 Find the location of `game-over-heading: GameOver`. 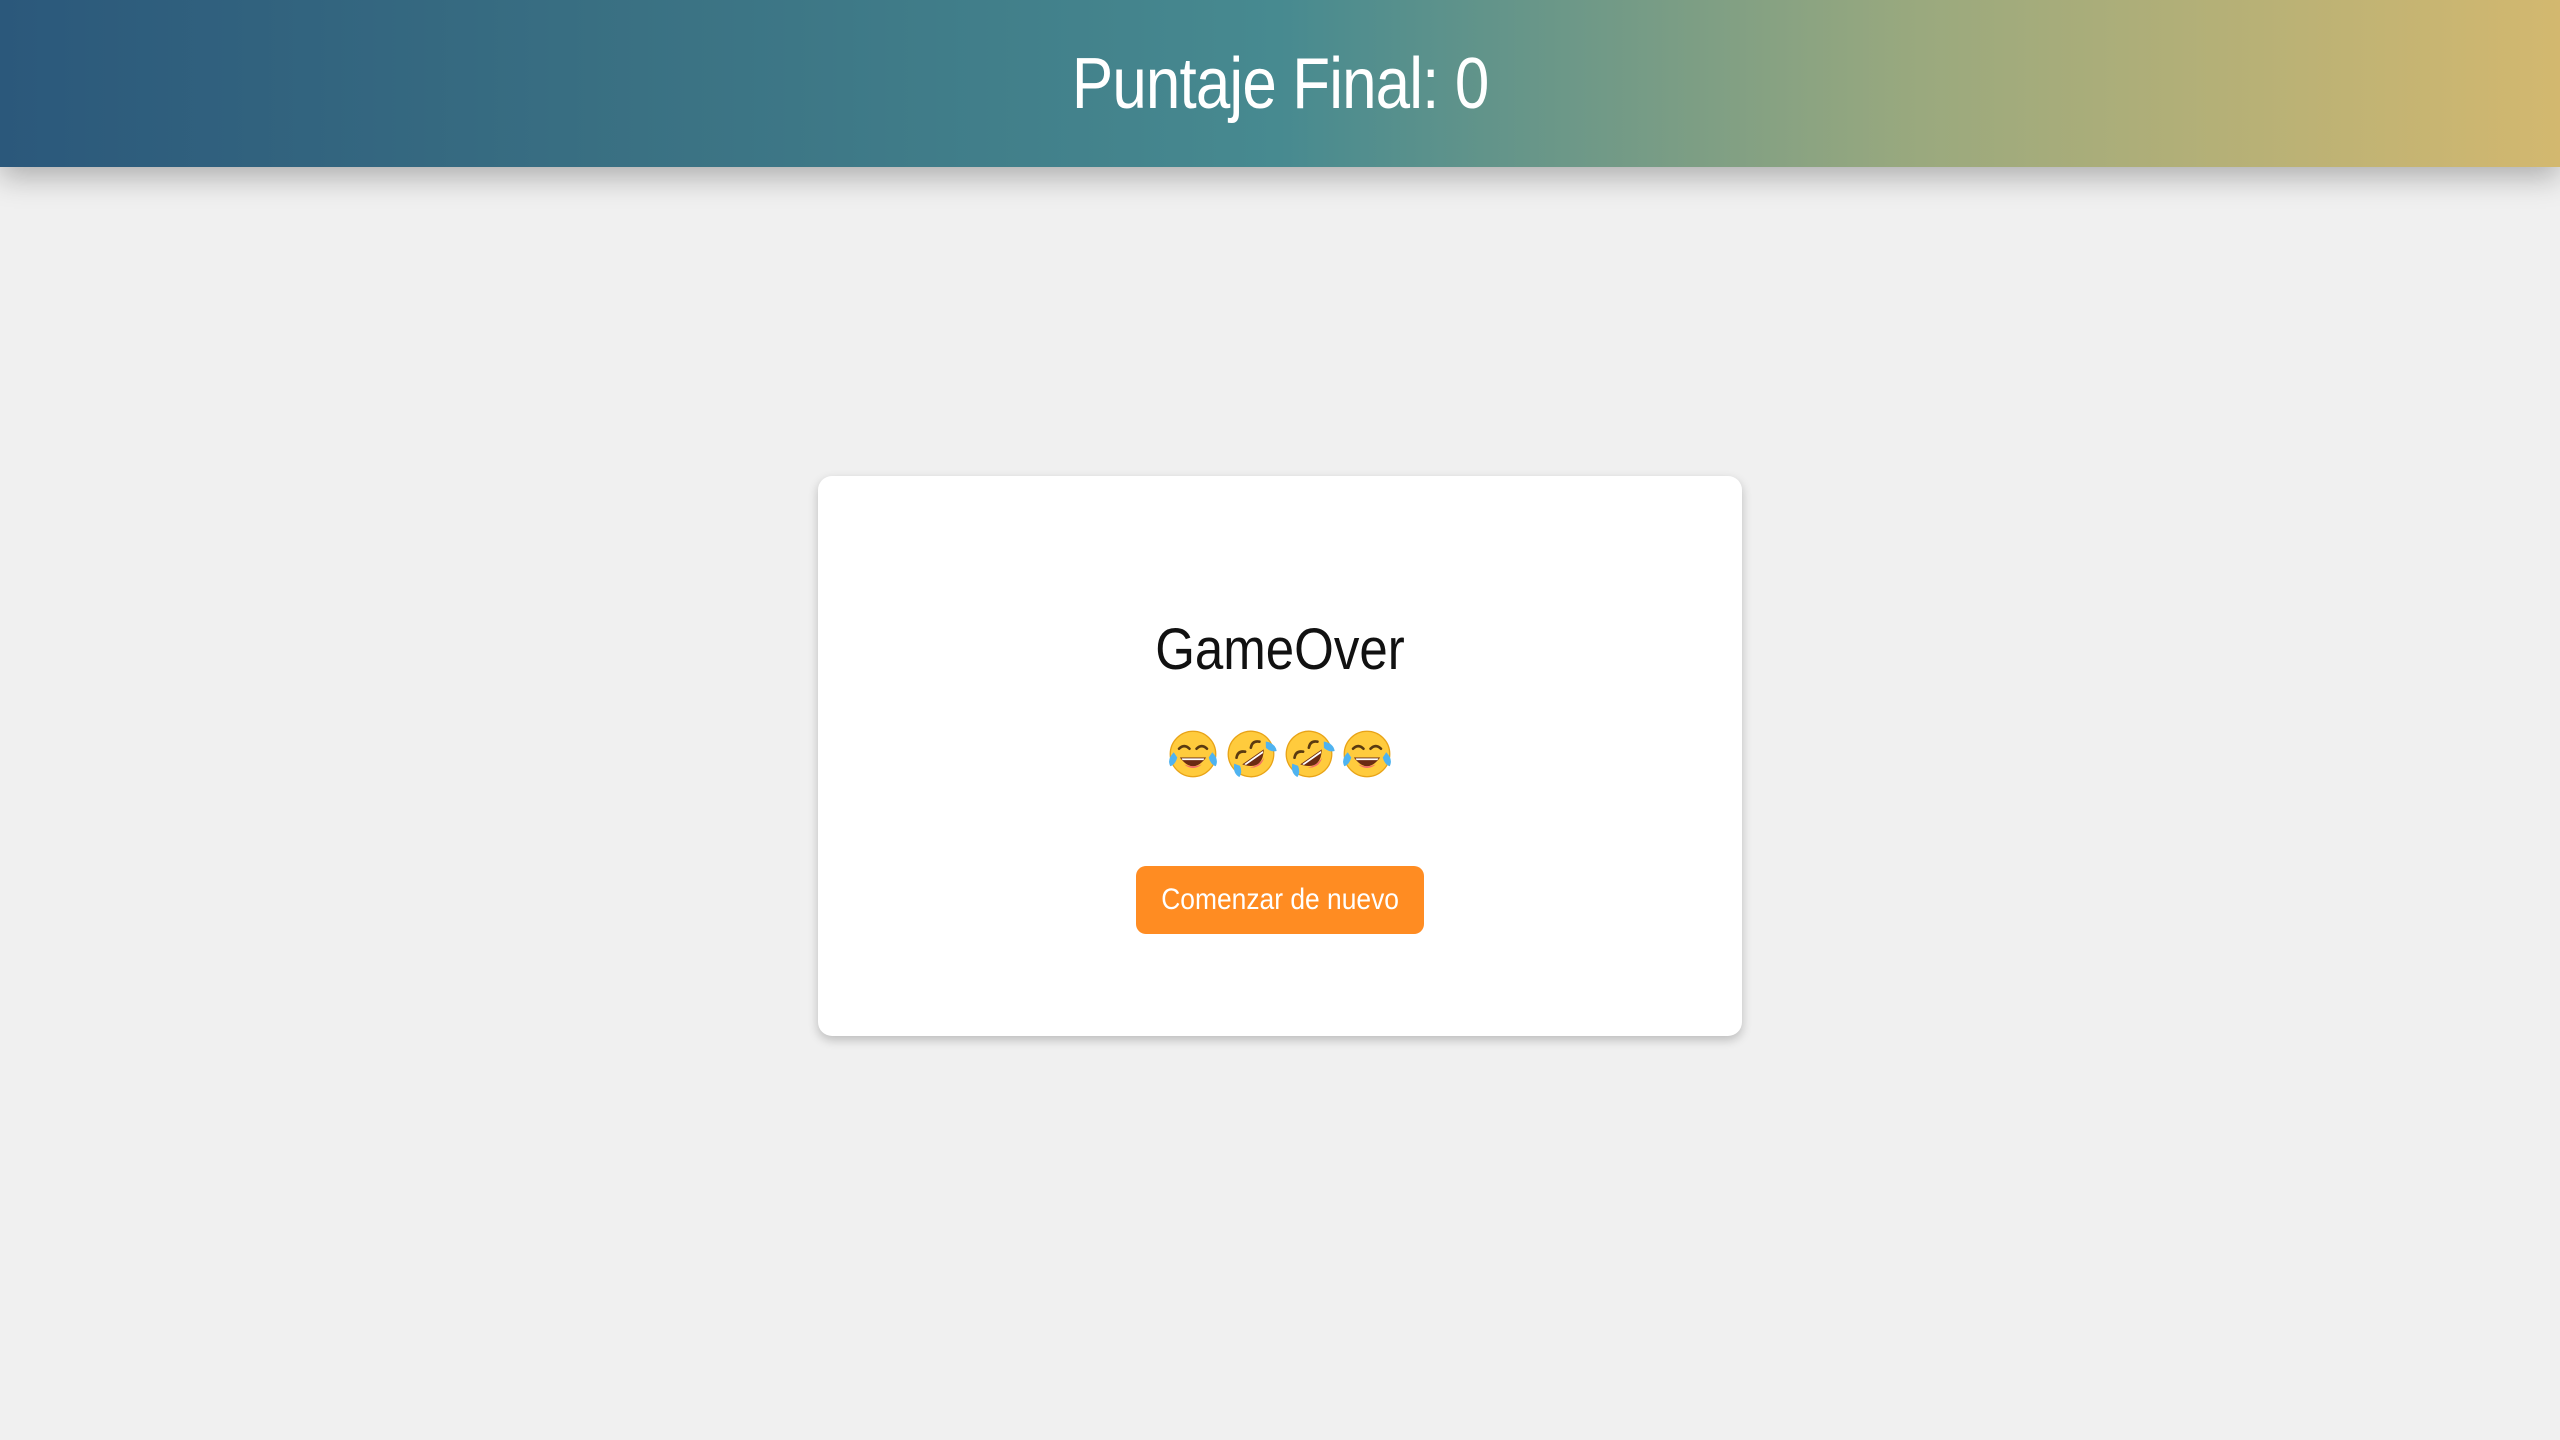

game-over-heading: GameOver is located at coordinates (1280, 649).